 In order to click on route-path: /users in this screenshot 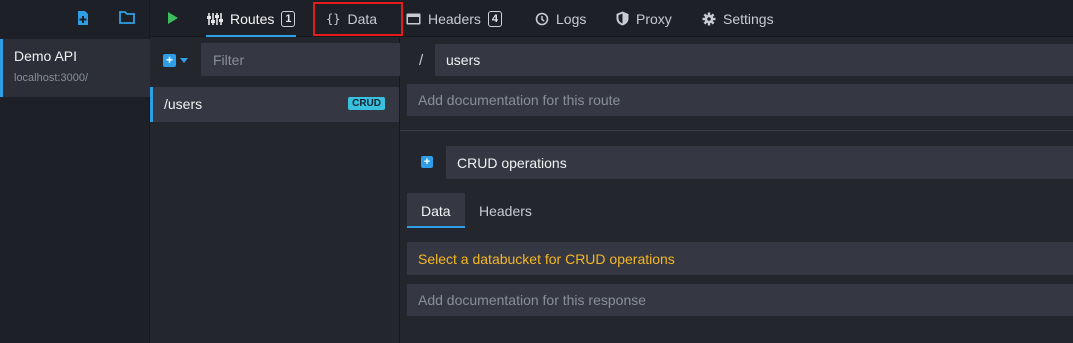, I will do `click(183, 104)`.